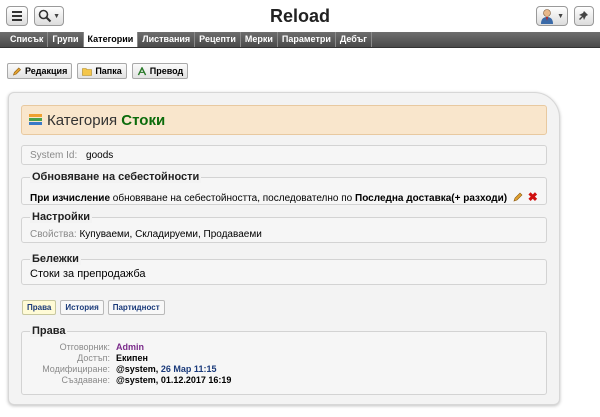 The image size is (600, 417). I want to click on settings-legend: Настройки, so click(61, 217).